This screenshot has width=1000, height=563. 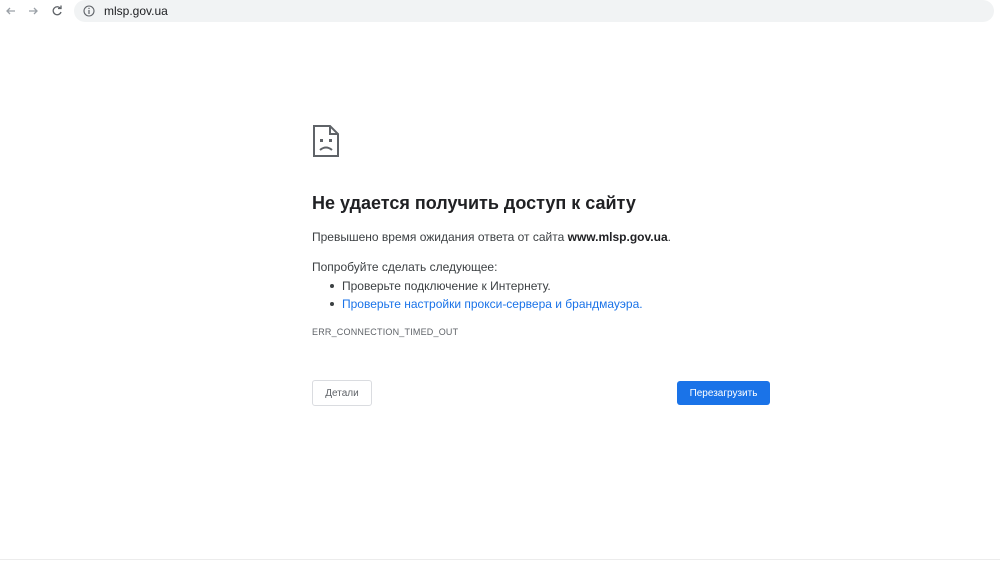 I want to click on suggestions-heading: Попробуйте сделать следующее:, so click(x=405, y=267).